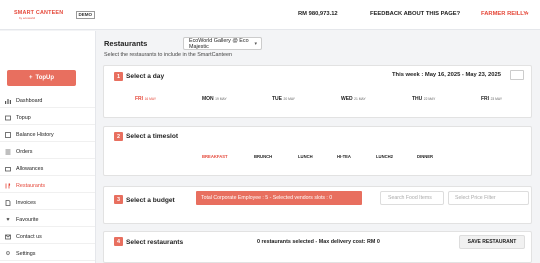  What do you see at coordinates (118, 241) in the screenshot?
I see `step-number-badge: 4` at bounding box center [118, 241].